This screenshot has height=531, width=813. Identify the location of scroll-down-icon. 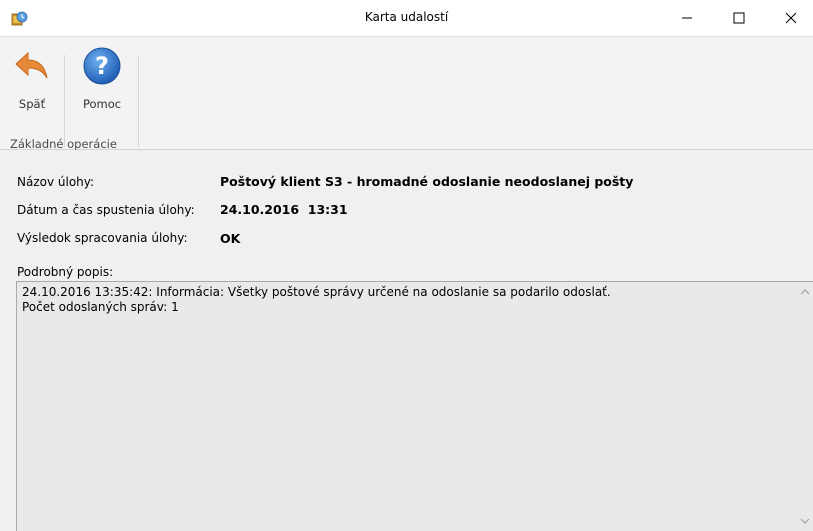
(805, 521).